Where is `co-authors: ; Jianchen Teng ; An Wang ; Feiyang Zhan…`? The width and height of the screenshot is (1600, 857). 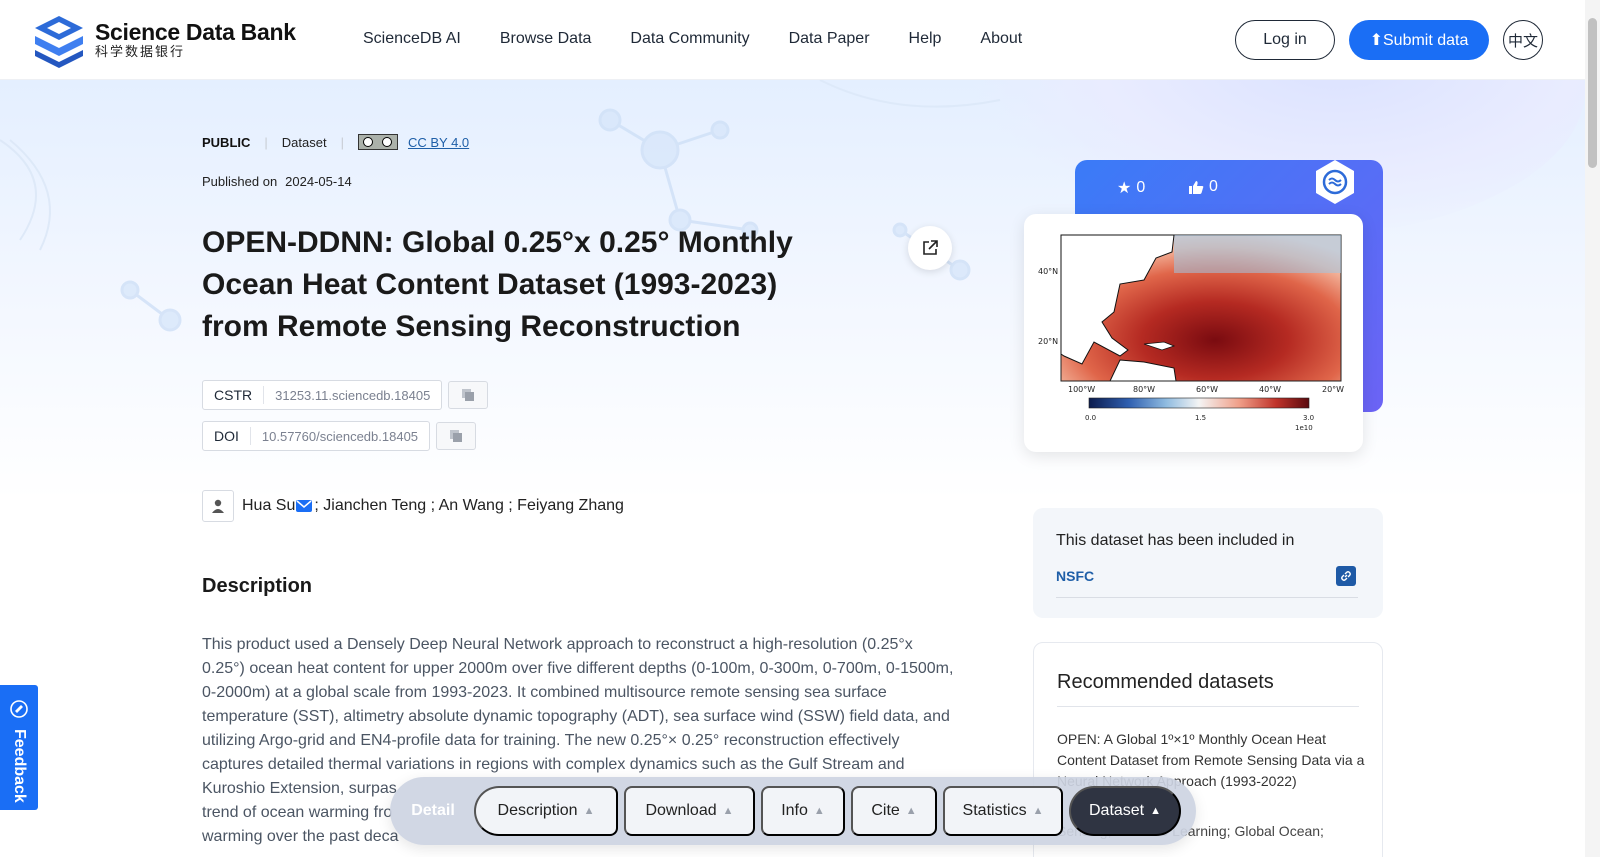 co-authors: ; Jianchen Teng ; An Wang ; Feiyang Zhan… is located at coordinates (469, 506).